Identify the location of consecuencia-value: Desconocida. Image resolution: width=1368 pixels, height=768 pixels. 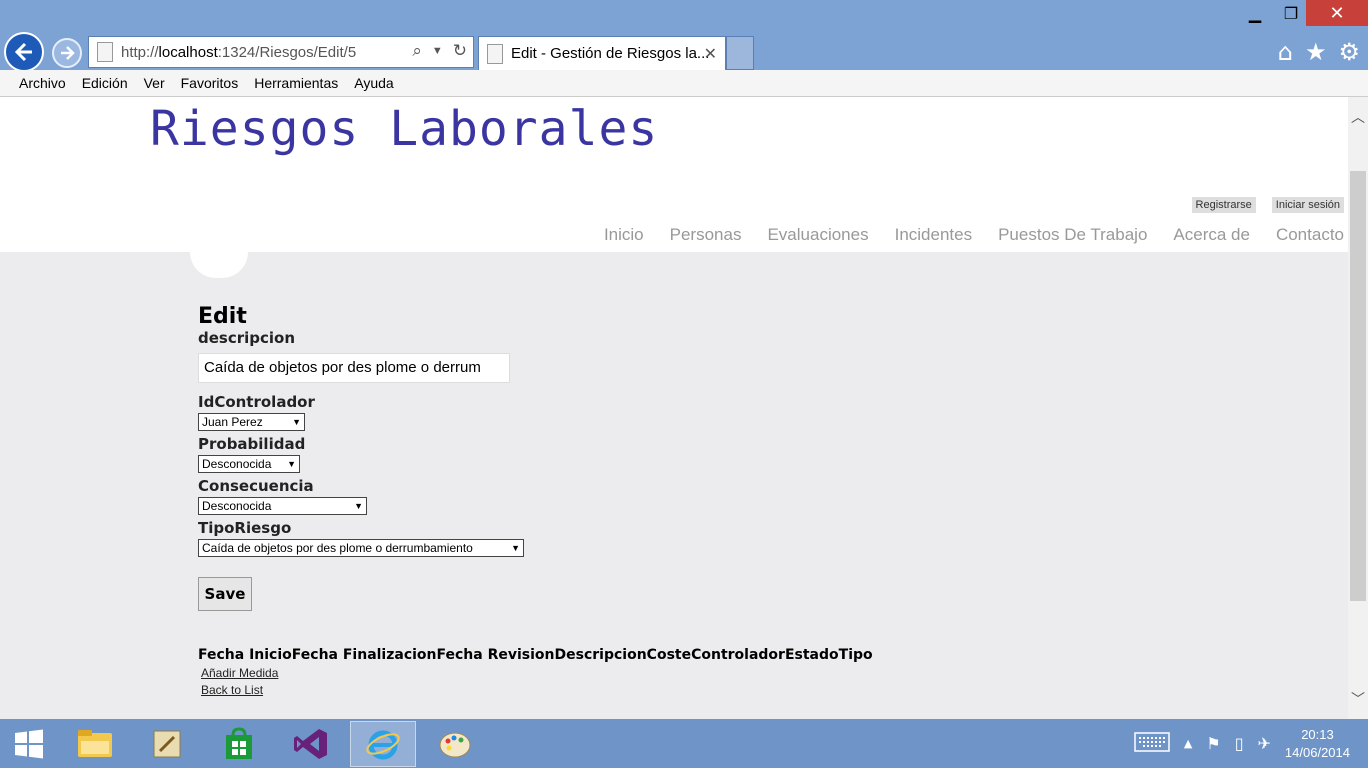
(237, 506).